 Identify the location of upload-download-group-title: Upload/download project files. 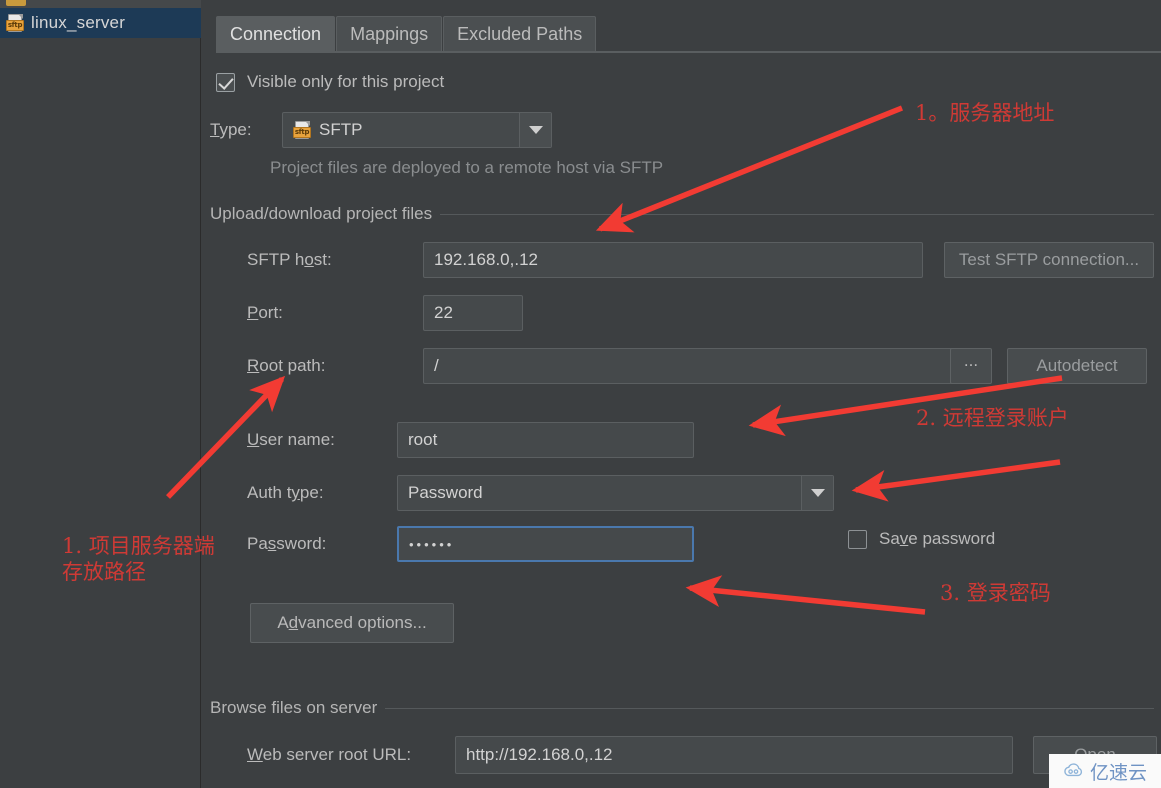
(321, 213).